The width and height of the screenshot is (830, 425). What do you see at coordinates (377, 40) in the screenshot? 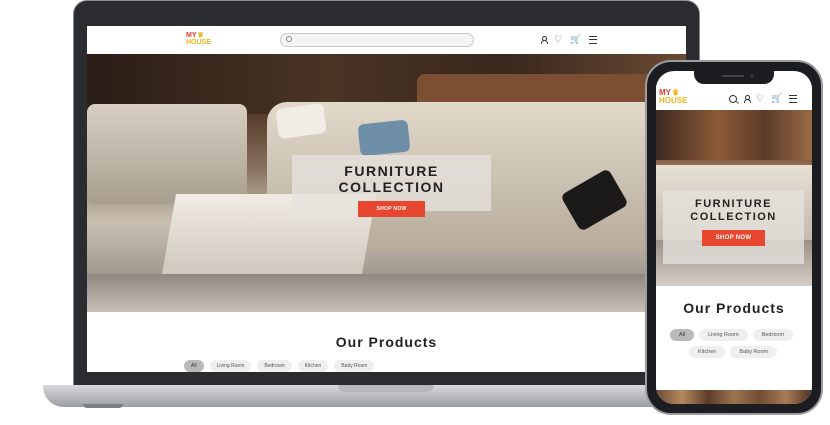
I see `search-input` at bounding box center [377, 40].